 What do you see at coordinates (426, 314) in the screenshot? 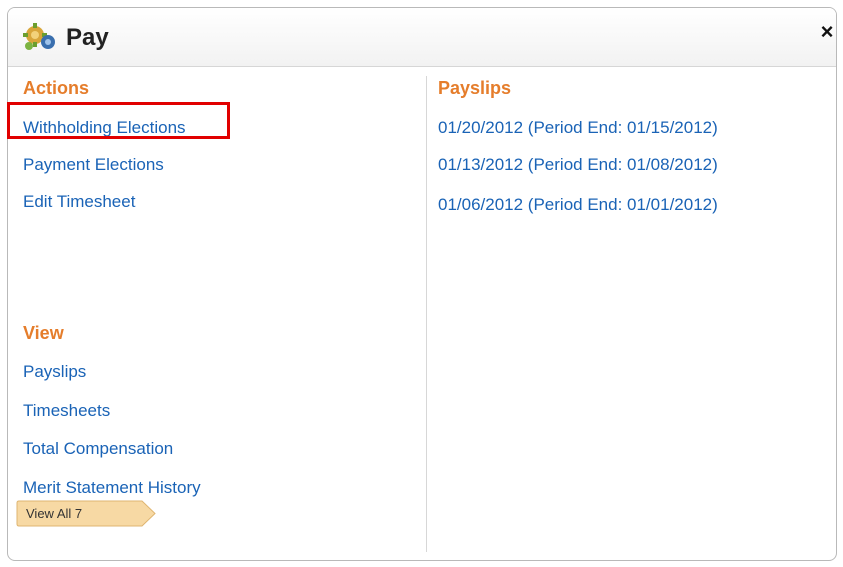
I see `column-divider` at bounding box center [426, 314].